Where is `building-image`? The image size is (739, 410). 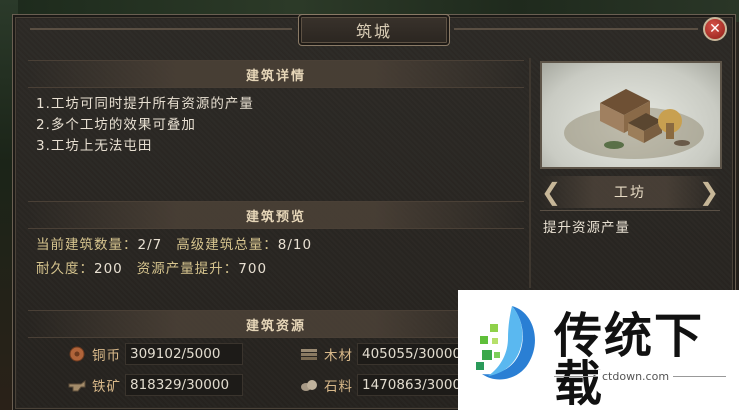
building-image is located at coordinates (631, 115).